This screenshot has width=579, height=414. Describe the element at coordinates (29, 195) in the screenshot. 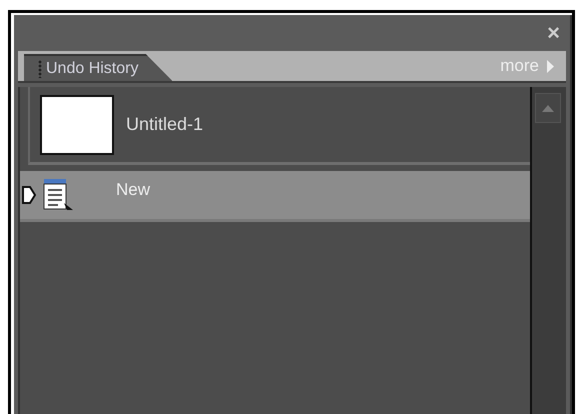

I see `history-slider-icon` at that location.